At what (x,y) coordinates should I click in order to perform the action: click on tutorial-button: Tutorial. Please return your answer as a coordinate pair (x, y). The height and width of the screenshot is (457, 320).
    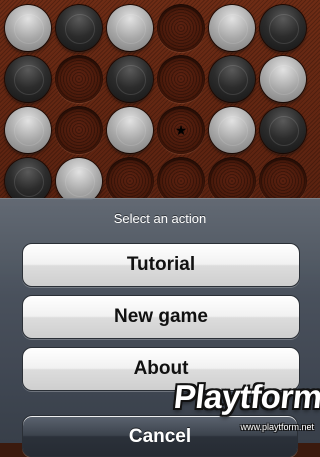
    Looking at the image, I should click on (161, 265).